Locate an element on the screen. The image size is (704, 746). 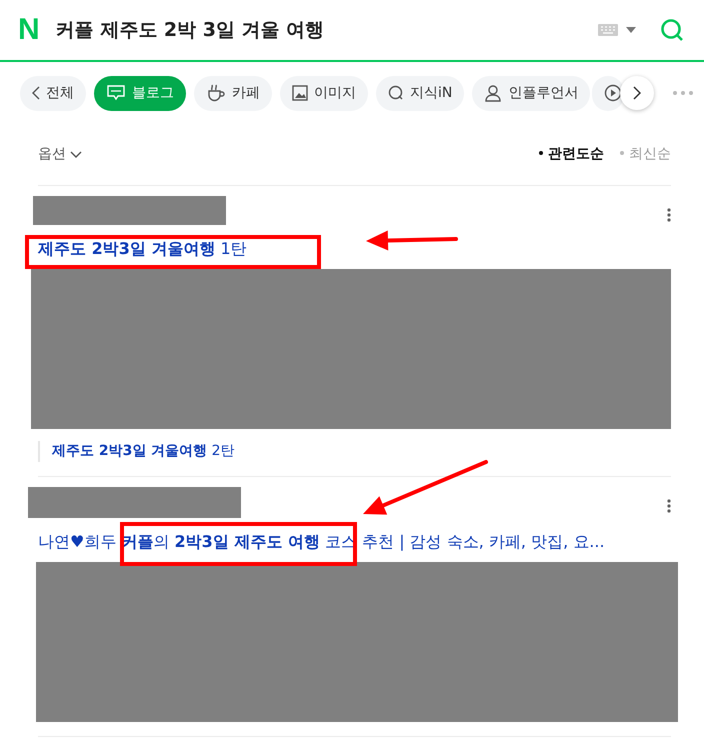
play-icon is located at coordinates (613, 93).